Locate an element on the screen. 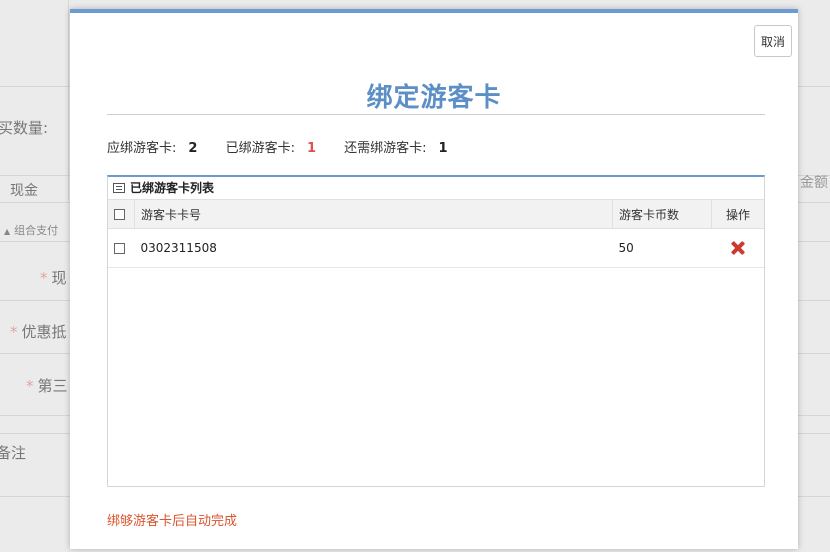 This screenshot has height=552, width=830. auto-complete-note: 绑够游客卡后自动完成 is located at coordinates (172, 521).